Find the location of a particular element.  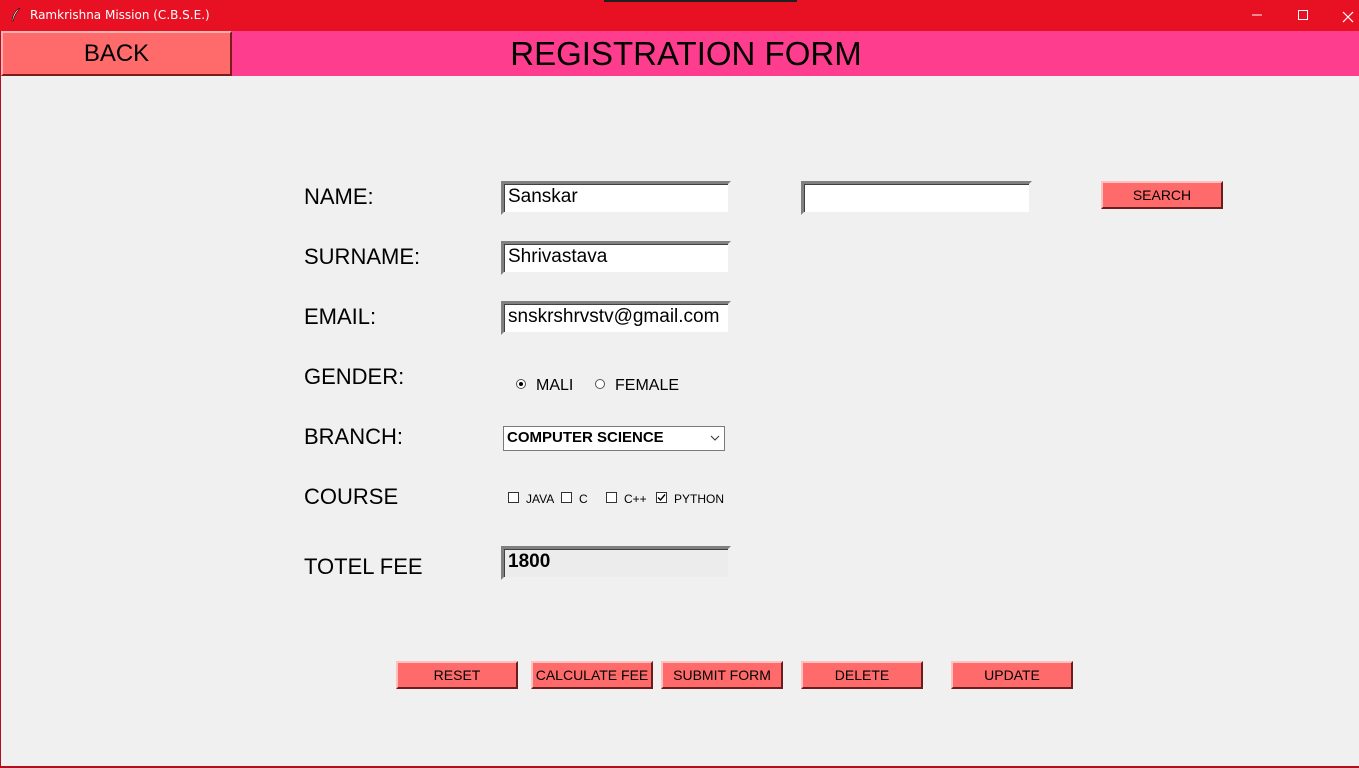

close-icon is located at coordinates (1348, 16).